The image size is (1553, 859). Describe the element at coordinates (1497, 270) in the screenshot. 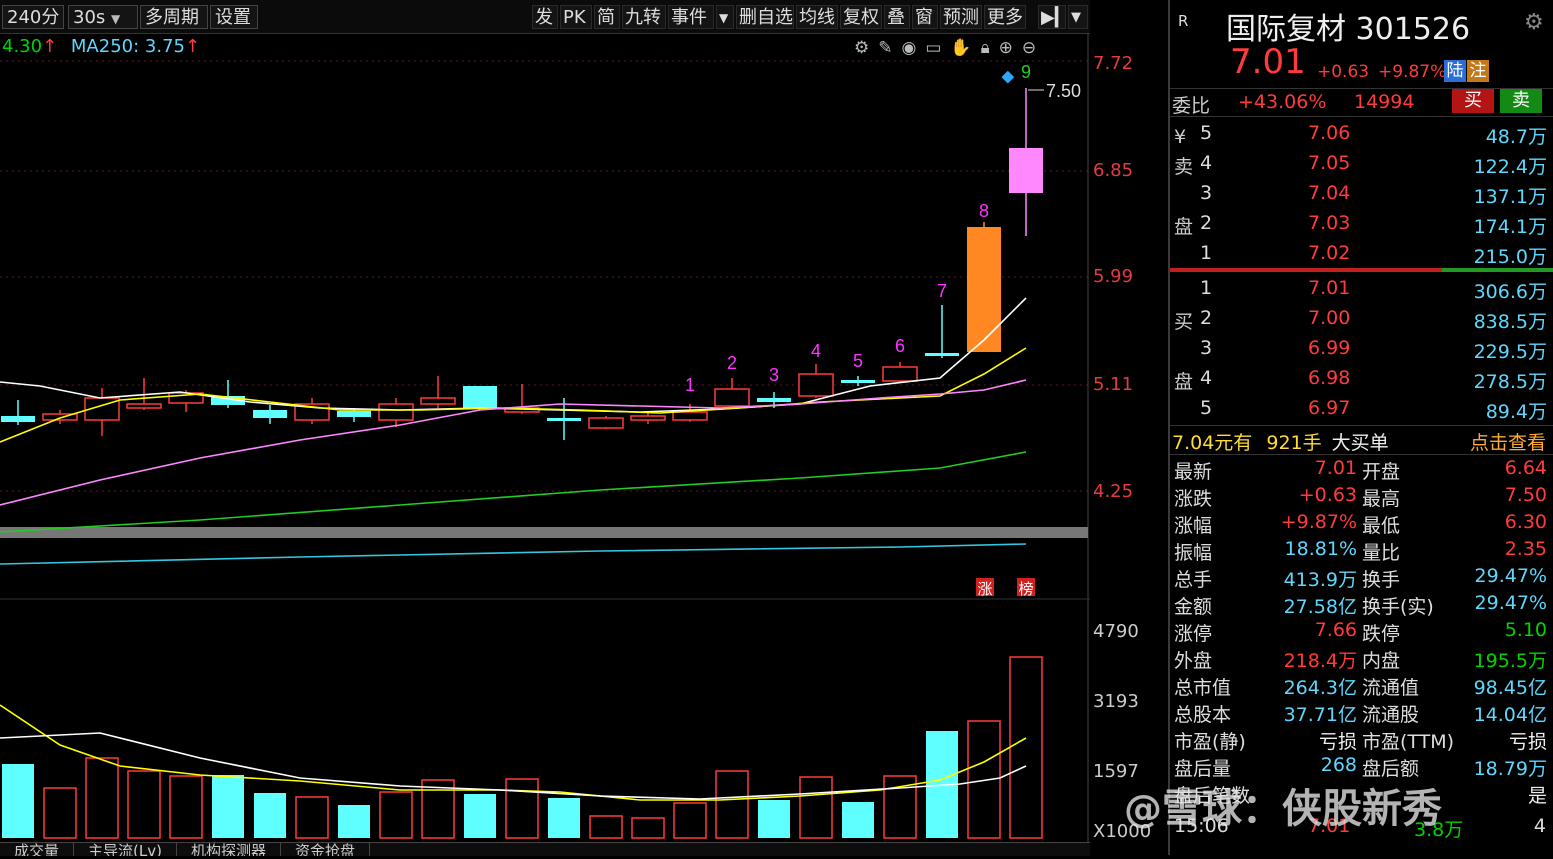

I see `ask-ratio-bar` at that location.